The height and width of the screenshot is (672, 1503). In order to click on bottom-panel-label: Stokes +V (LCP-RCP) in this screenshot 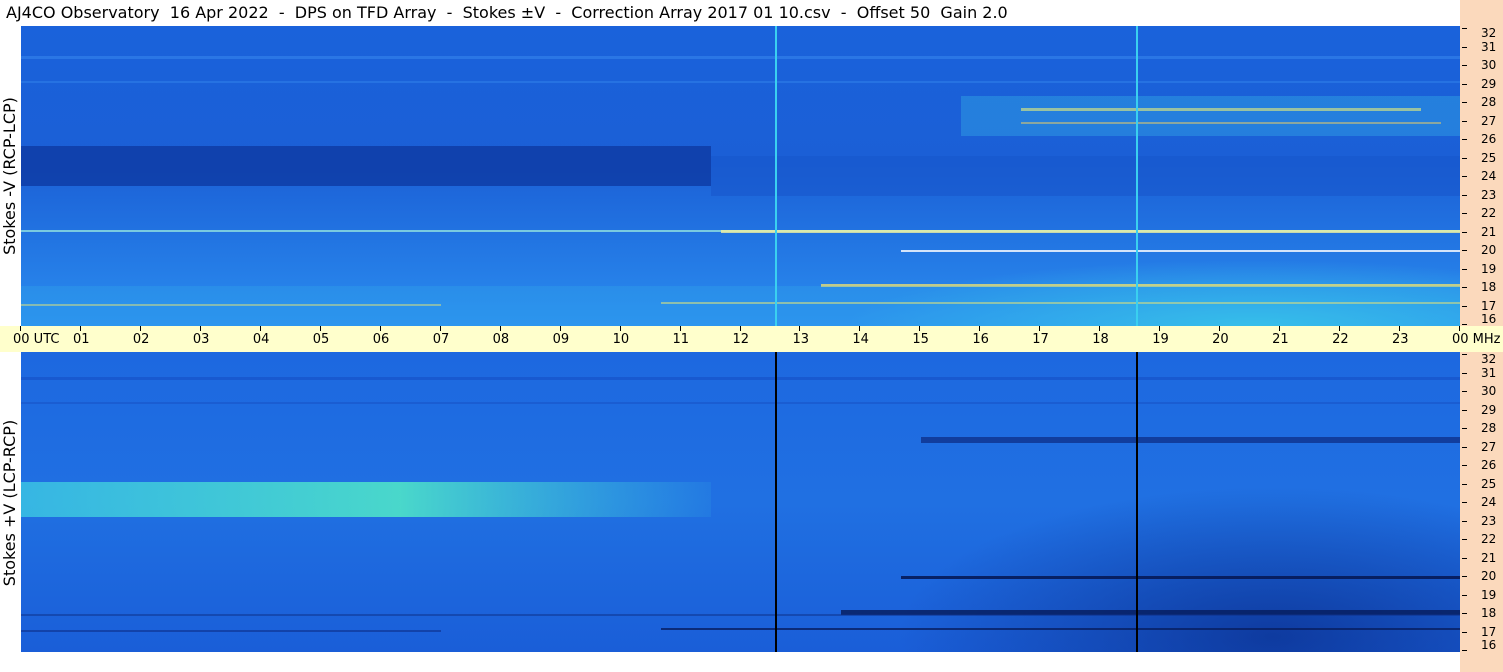, I will do `click(9, 503)`.